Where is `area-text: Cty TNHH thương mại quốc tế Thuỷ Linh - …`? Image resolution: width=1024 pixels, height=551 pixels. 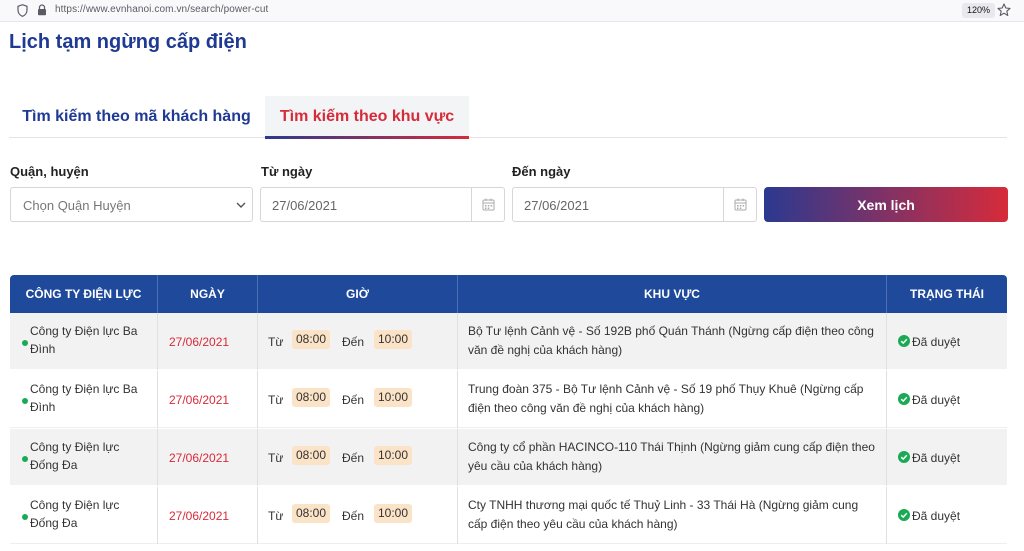
area-text: Cty TNHH thương mại quốc tế Thuỷ Linh - … is located at coordinates (663, 514).